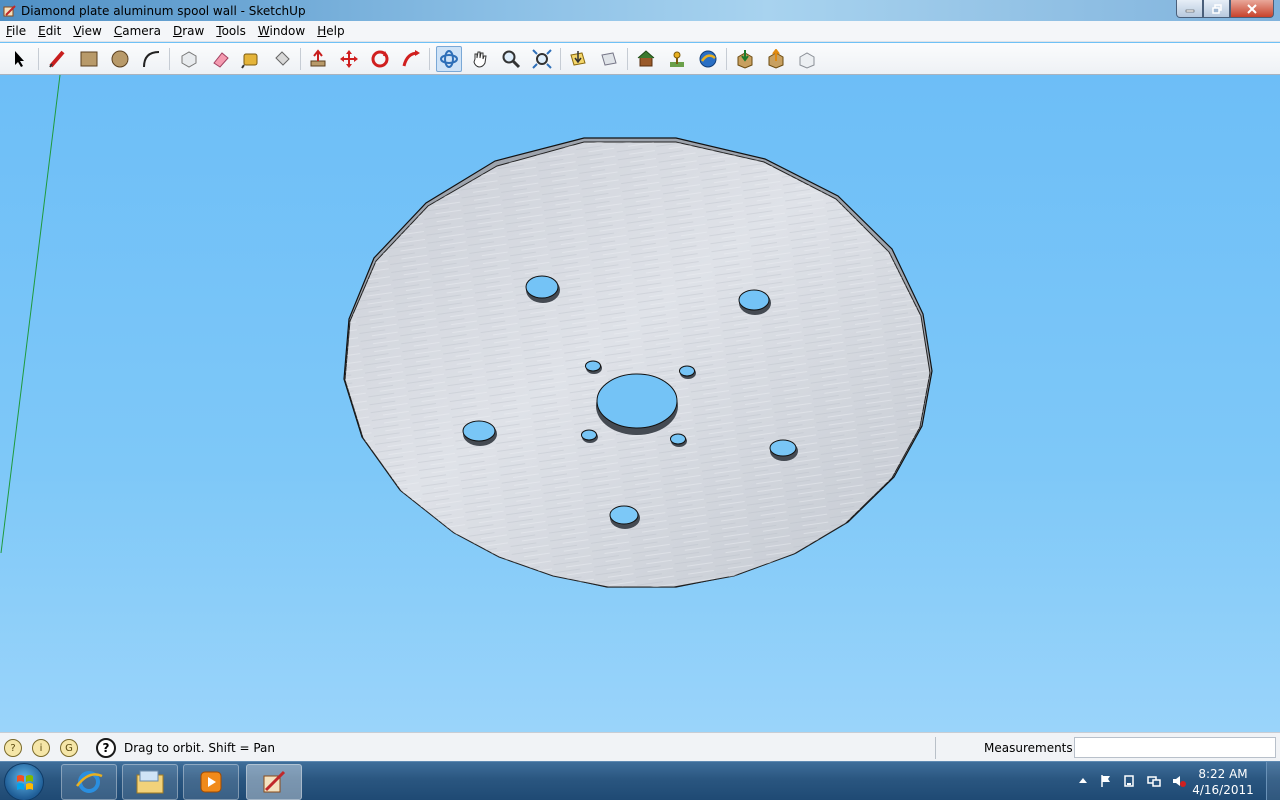 The image size is (1280, 800). I want to click on pencil-icon, so click(57, 59).